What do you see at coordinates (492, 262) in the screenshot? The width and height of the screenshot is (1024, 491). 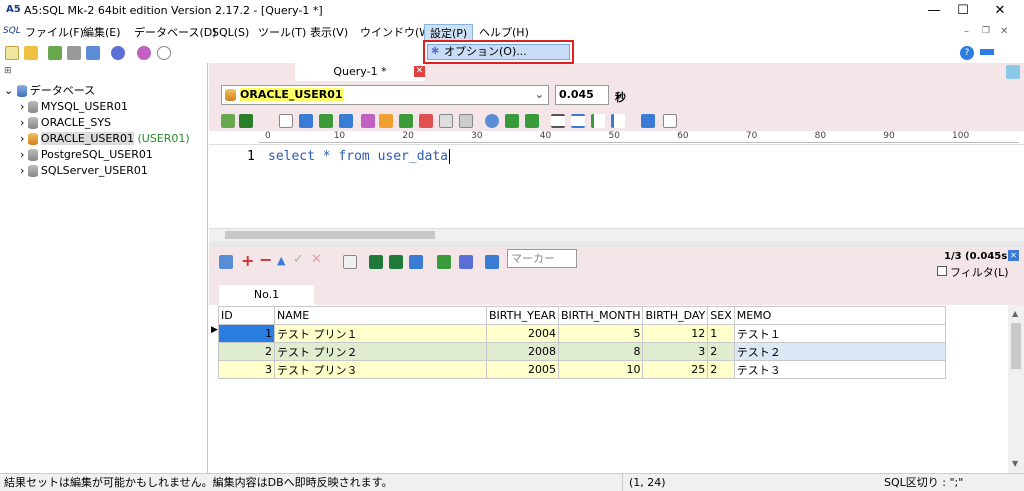 I see `grid-icon` at bounding box center [492, 262].